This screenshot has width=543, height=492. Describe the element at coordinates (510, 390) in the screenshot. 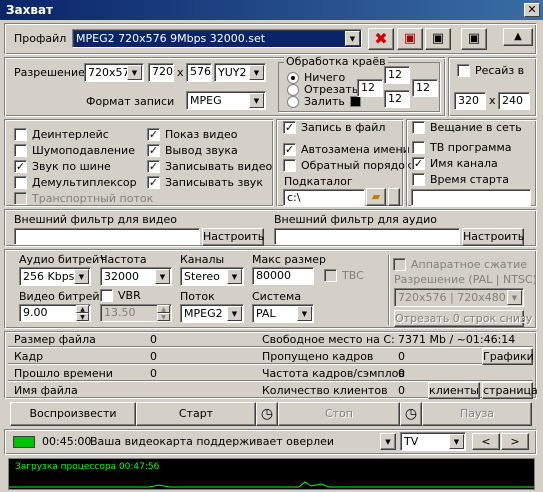

I see `page-button: страница` at that location.